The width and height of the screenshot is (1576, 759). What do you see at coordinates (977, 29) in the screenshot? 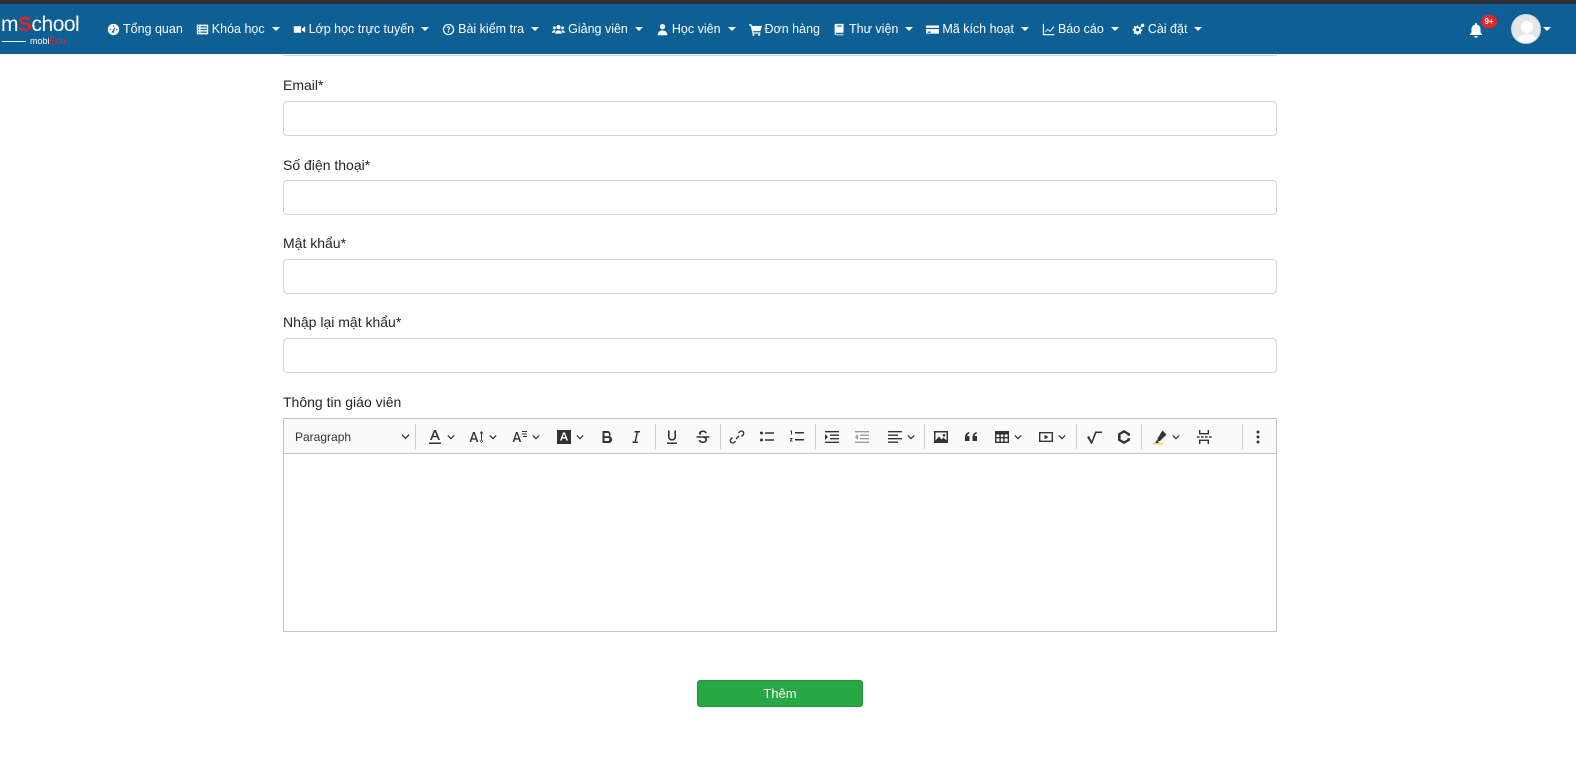
I see `nav-item-activation-codes: Mã kích hoạt` at bounding box center [977, 29].